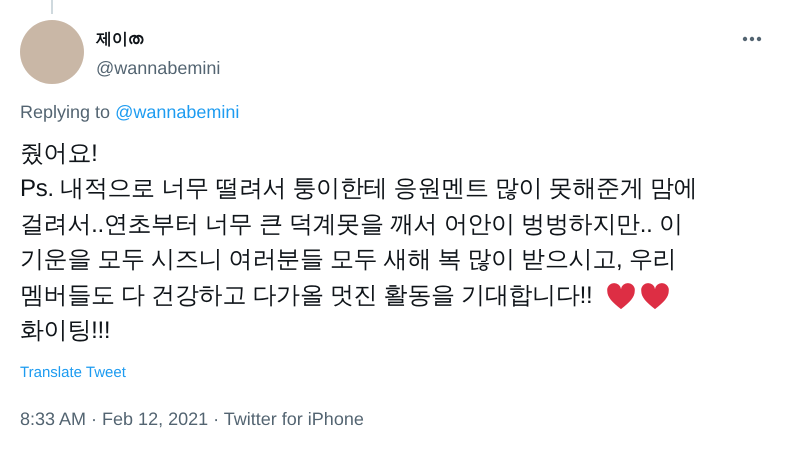 The image size is (790, 460). What do you see at coordinates (158, 40) in the screenshot?
I see `display-name: 제이ത` at bounding box center [158, 40].